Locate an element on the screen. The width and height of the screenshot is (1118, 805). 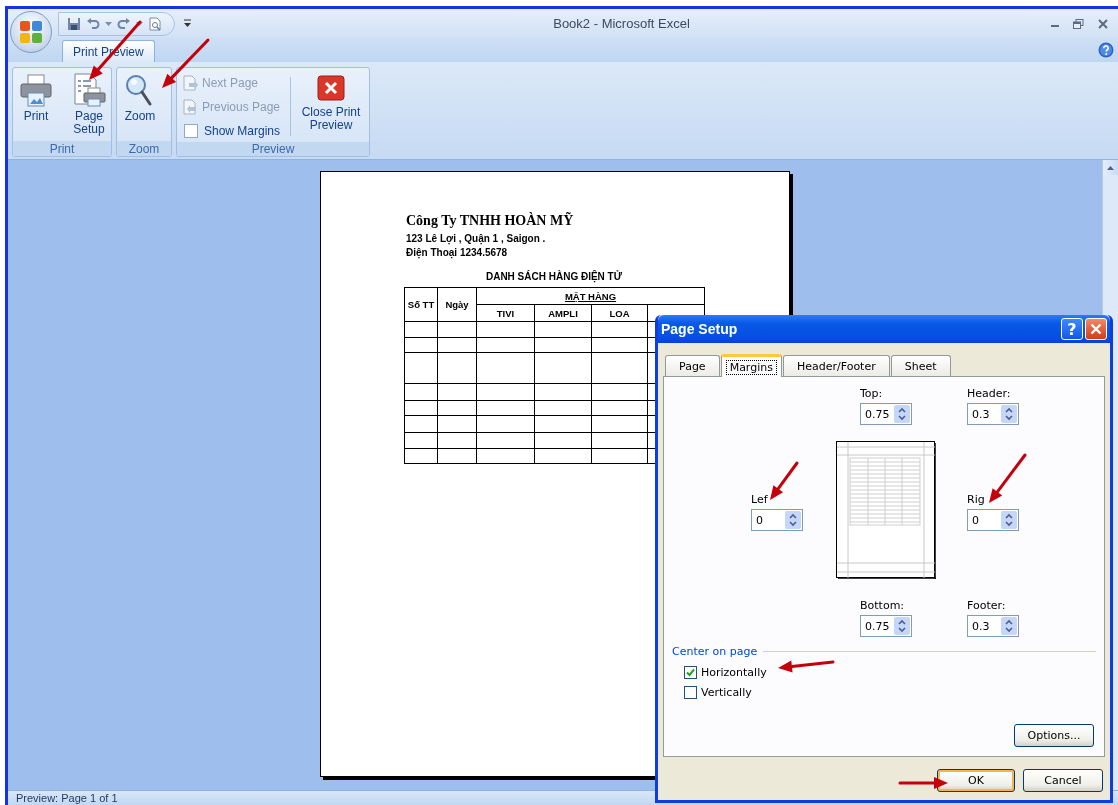
previous-page-icon is located at coordinates (190, 107).